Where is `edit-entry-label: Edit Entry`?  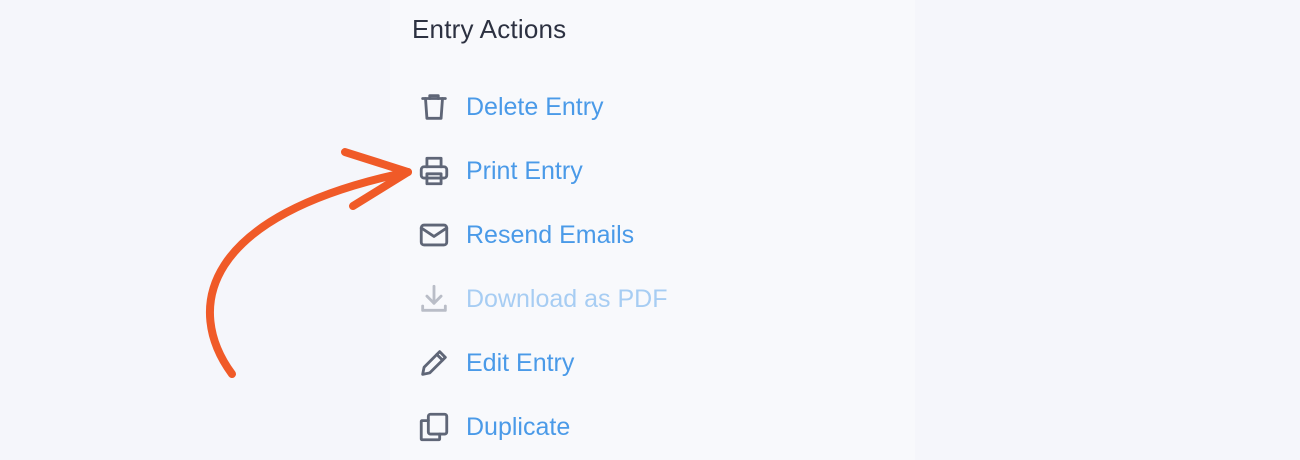 edit-entry-label: Edit Entry is located at coordinates (520, 362).